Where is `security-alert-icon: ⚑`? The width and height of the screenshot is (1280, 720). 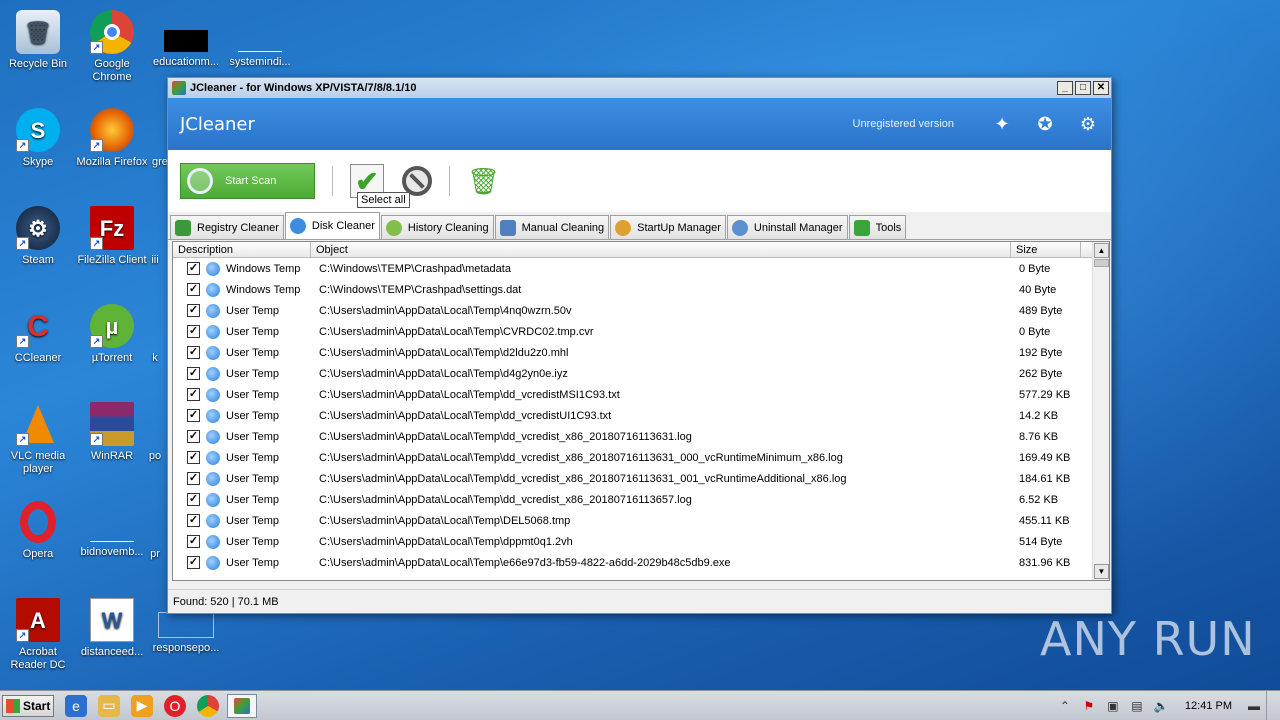
security-alert-icon: ⚑ is located at coordinates (1089, 706).